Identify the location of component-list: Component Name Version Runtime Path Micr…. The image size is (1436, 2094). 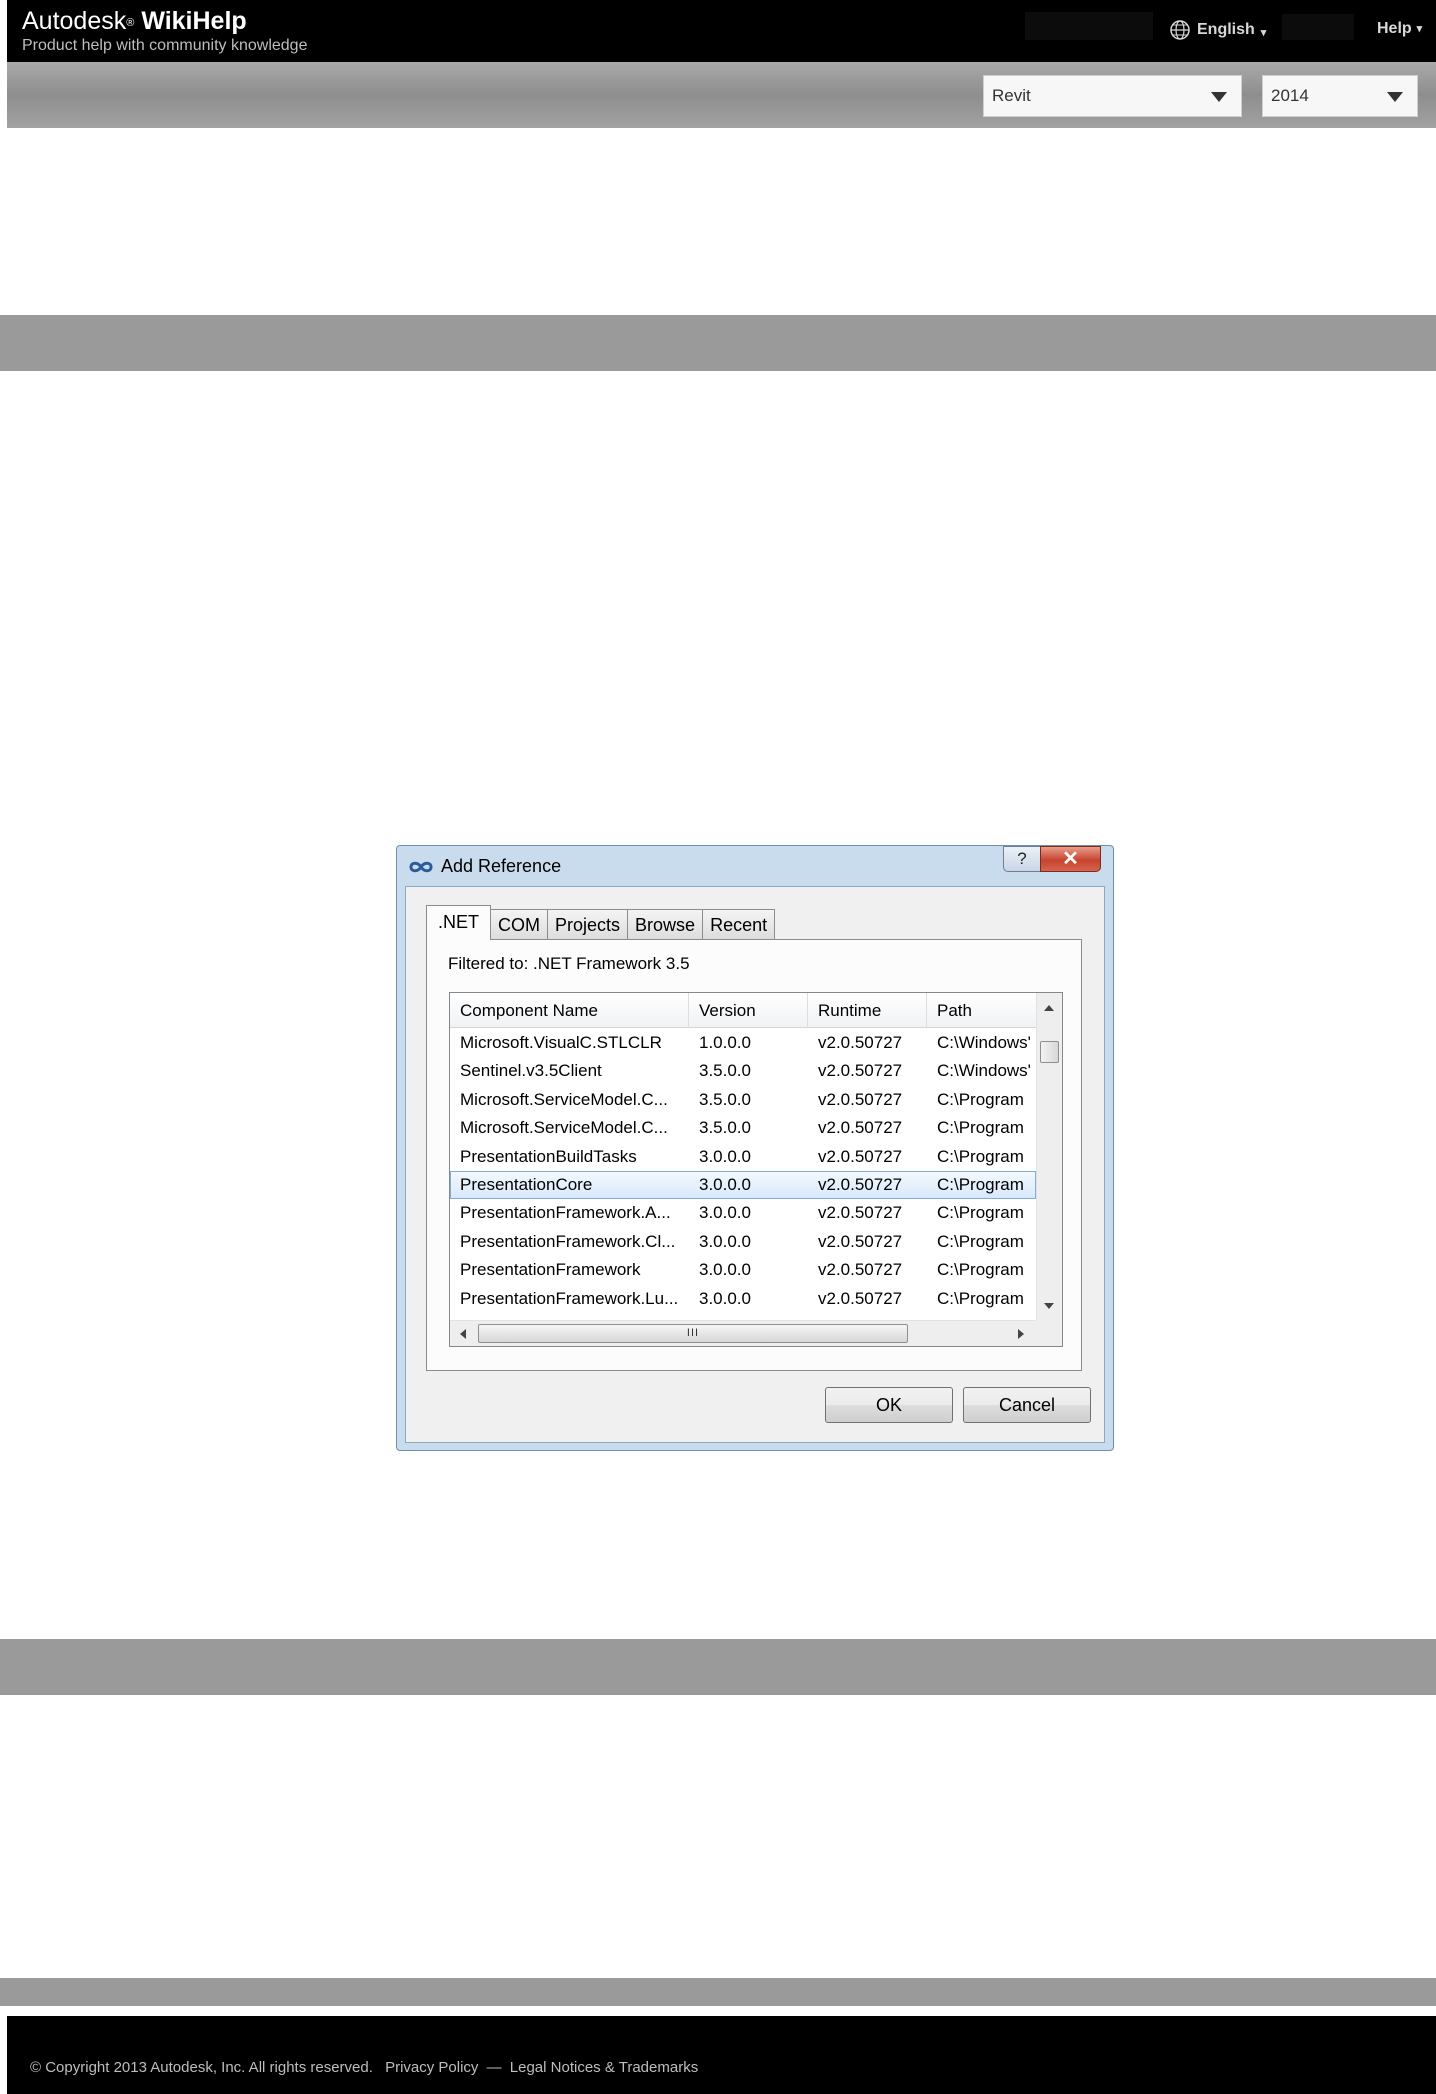
(756, 1169).